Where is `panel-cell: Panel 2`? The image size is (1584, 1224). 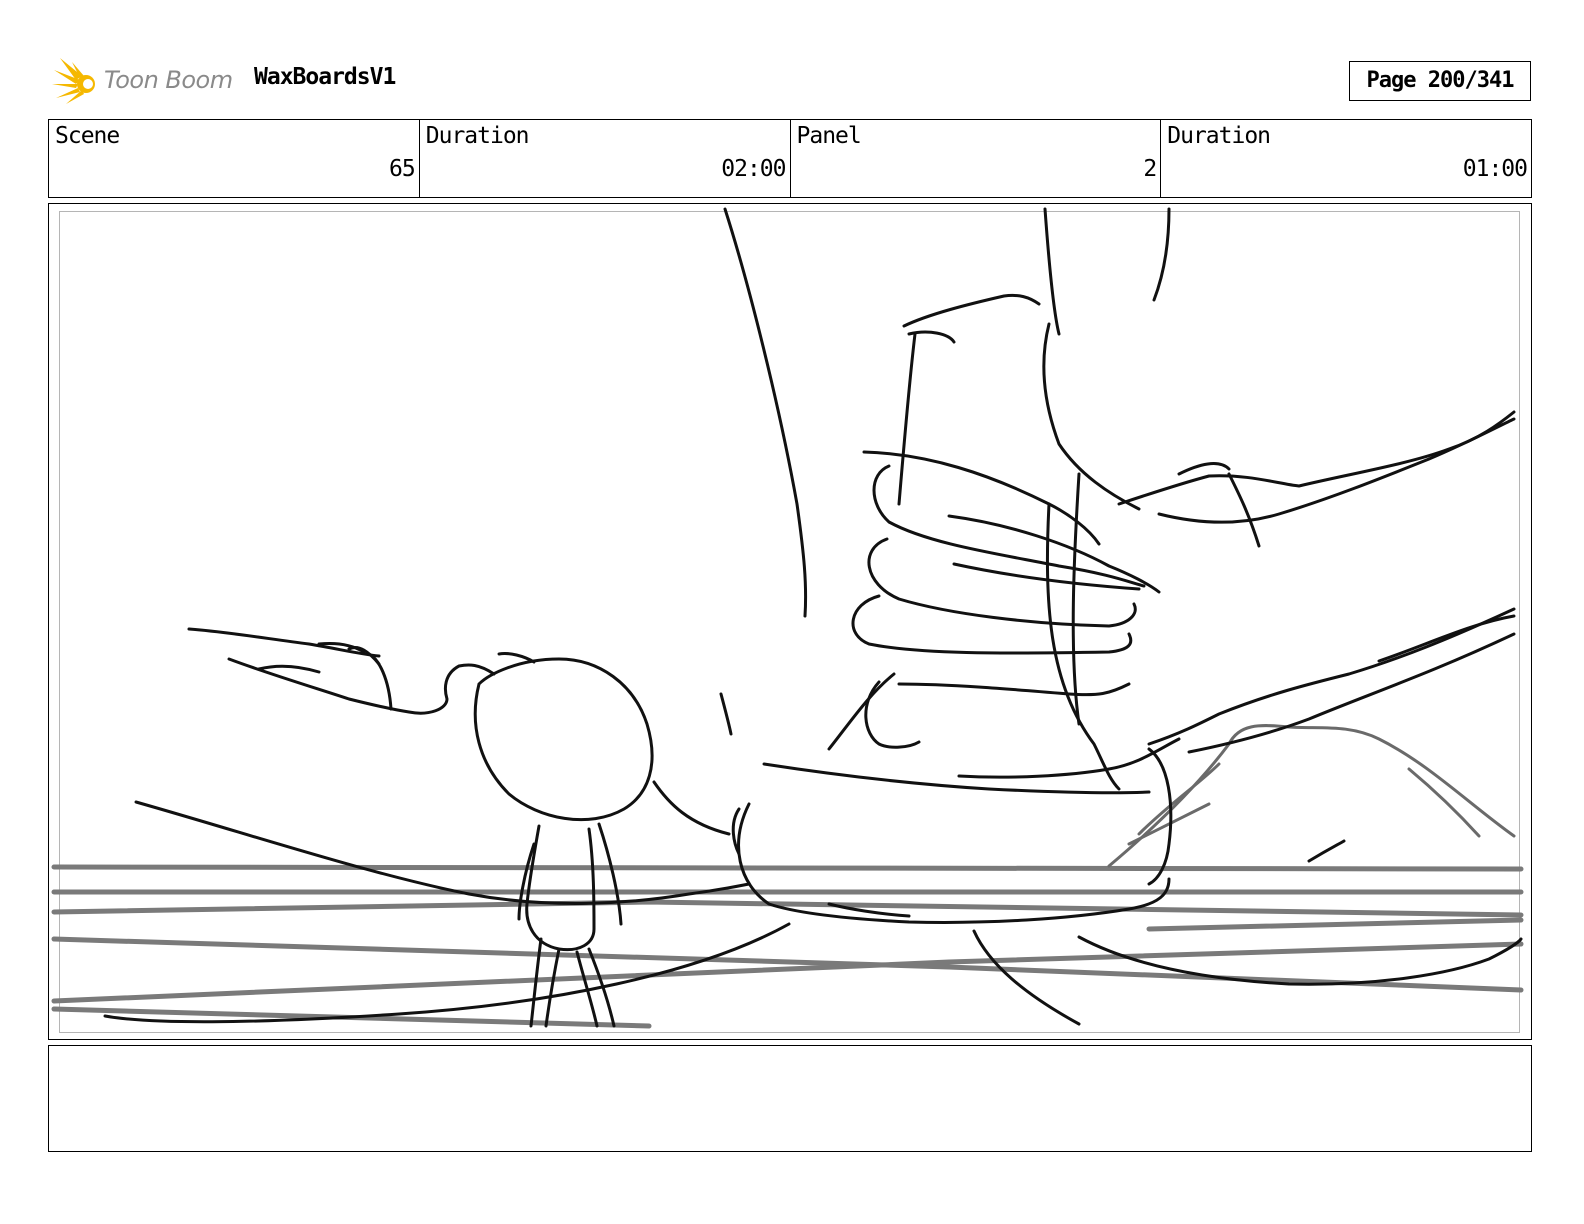 panel-cell: Panel 2 is located at coordinates (976, 158).